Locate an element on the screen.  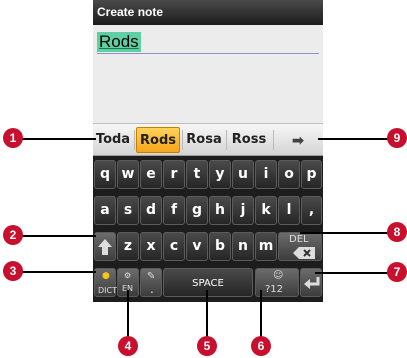
key-l: l is located at coordinates (289, 210).